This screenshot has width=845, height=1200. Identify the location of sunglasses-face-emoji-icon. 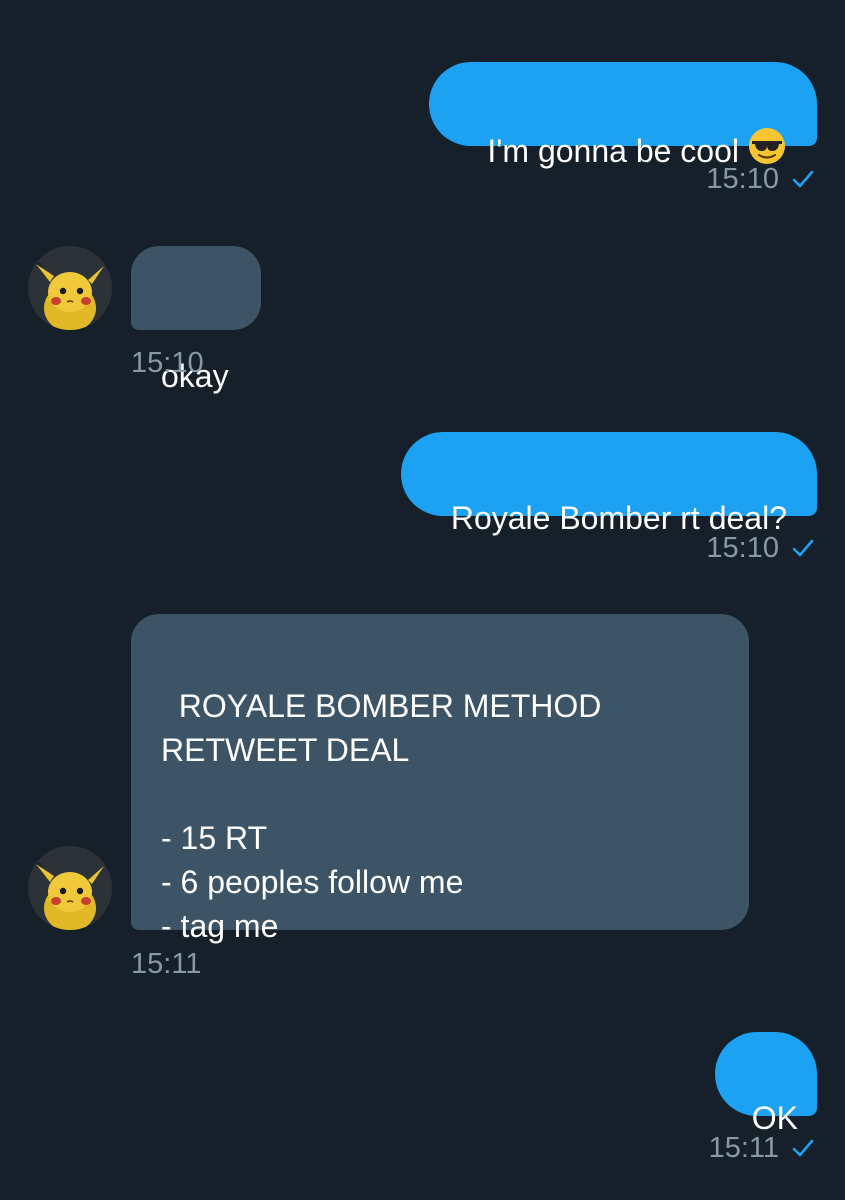
(767, 146).